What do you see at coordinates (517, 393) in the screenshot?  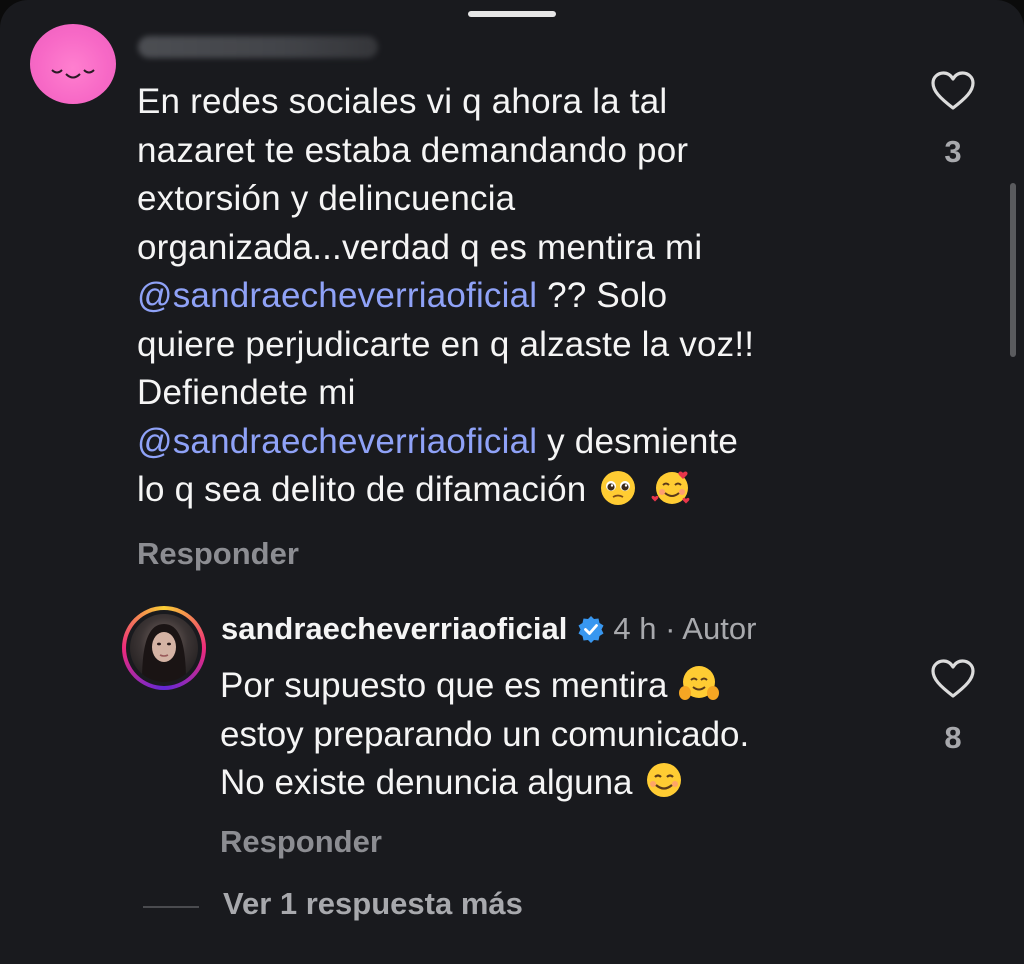 I see `comment-line: Defiendete mi` at bounding box center [517, 393].